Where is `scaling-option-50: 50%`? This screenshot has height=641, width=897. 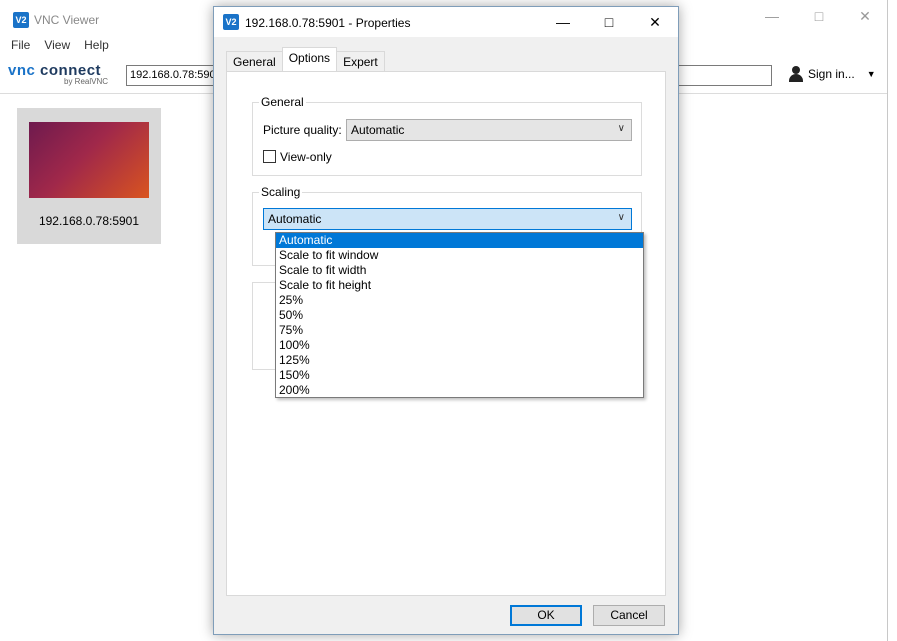 scaling-option-50: 50% is located at coordinates (459, 315).